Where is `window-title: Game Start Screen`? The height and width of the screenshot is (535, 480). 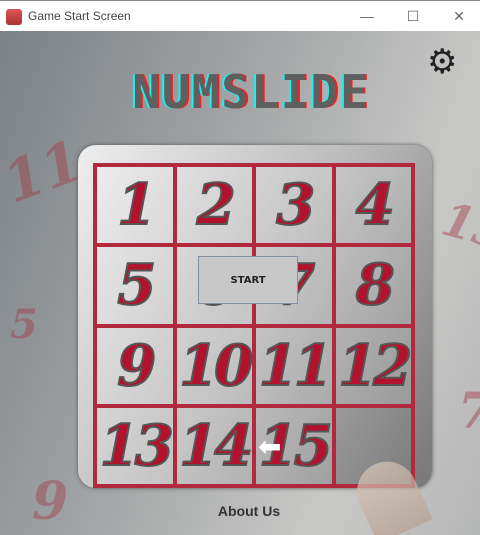
window-title: Game Start Screen is located at coordinates (79, 16).